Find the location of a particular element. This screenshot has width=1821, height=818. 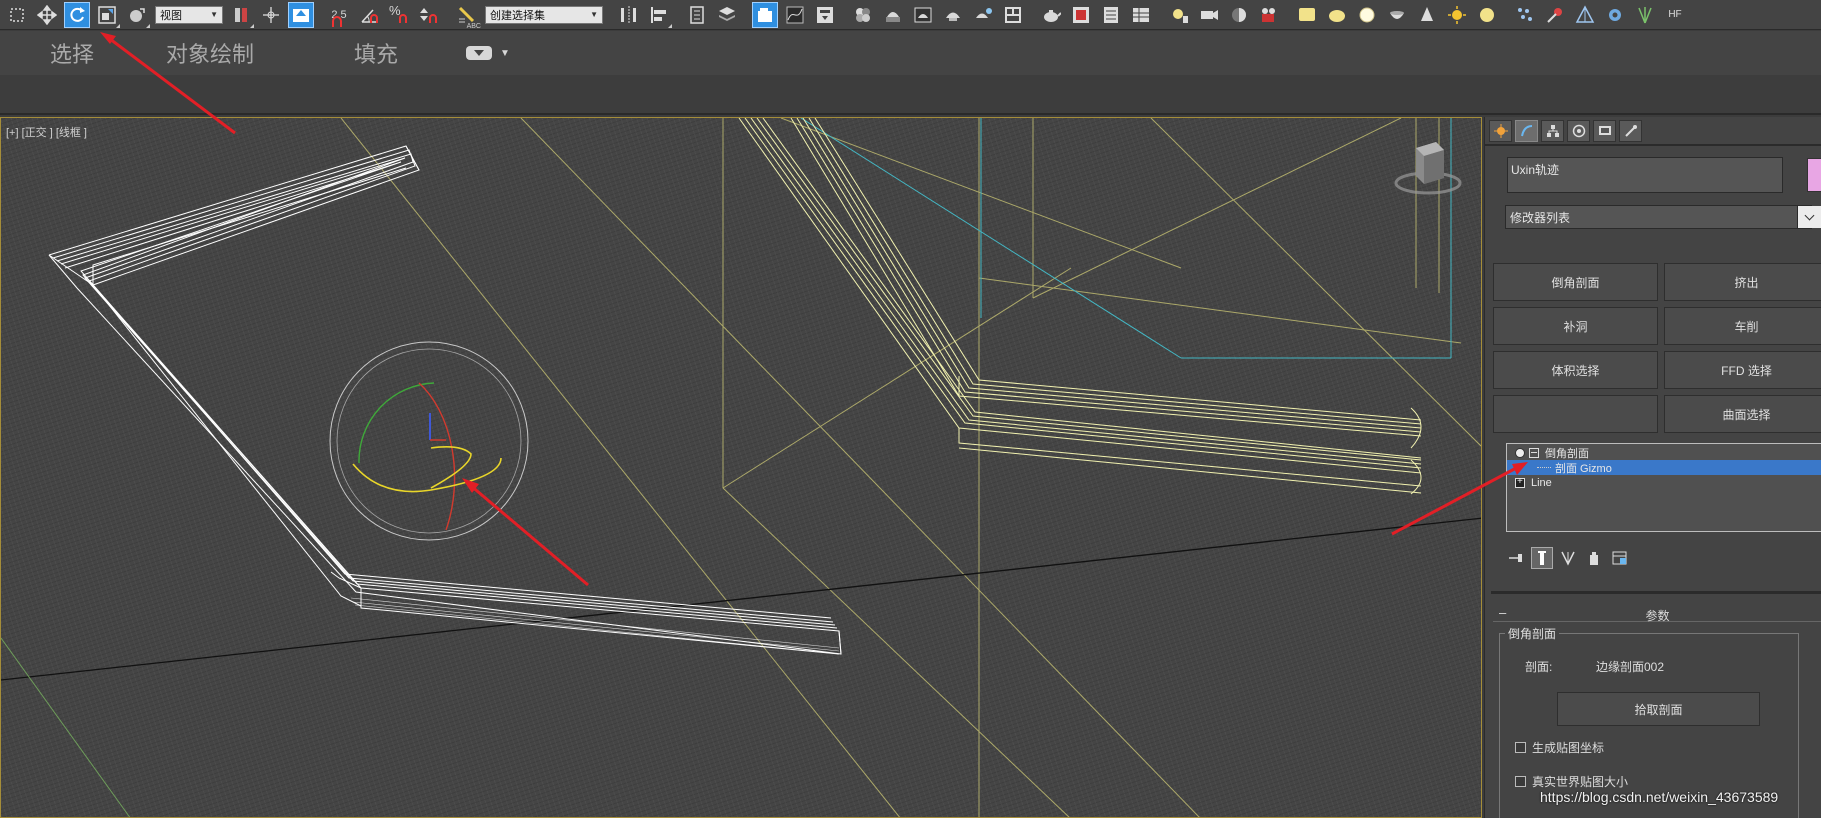

hf-icon: HF is located at coordinates (1675, 15).